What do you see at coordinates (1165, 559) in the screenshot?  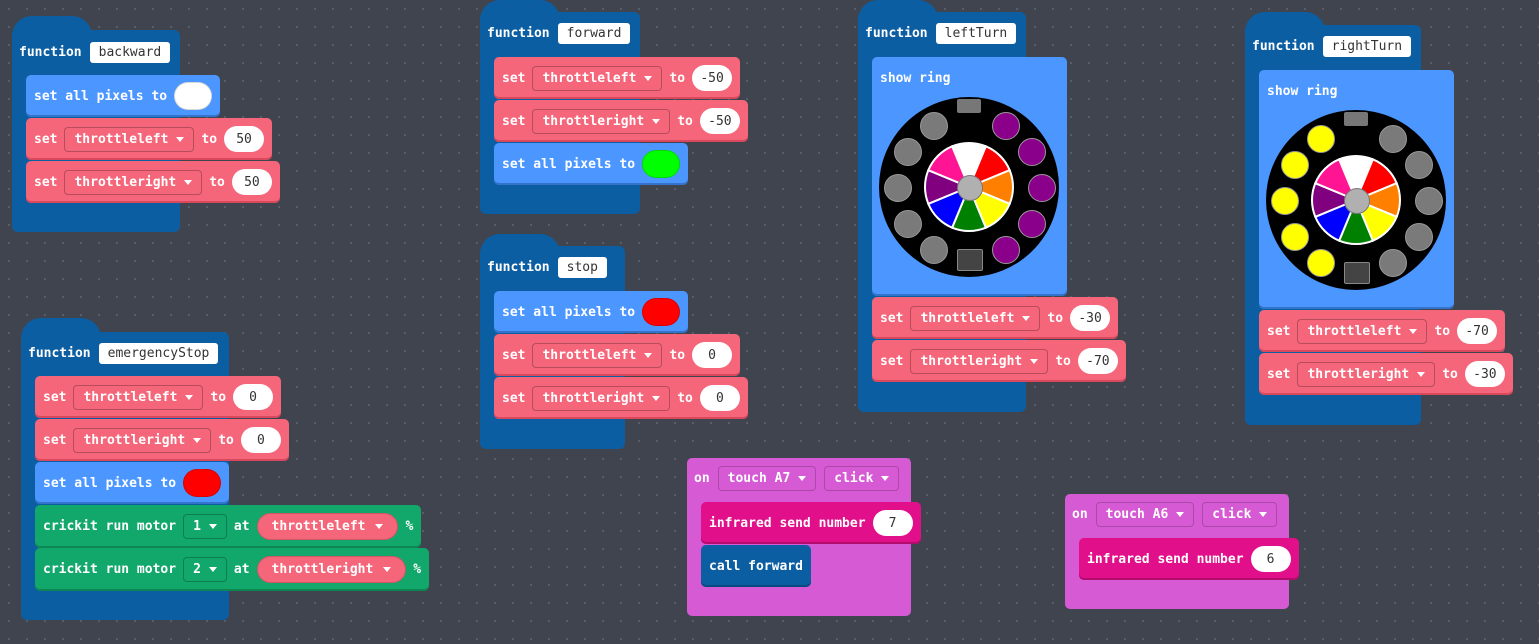 I see `infrared-send-label: infrared send number` at bounding box center [1165, 559].